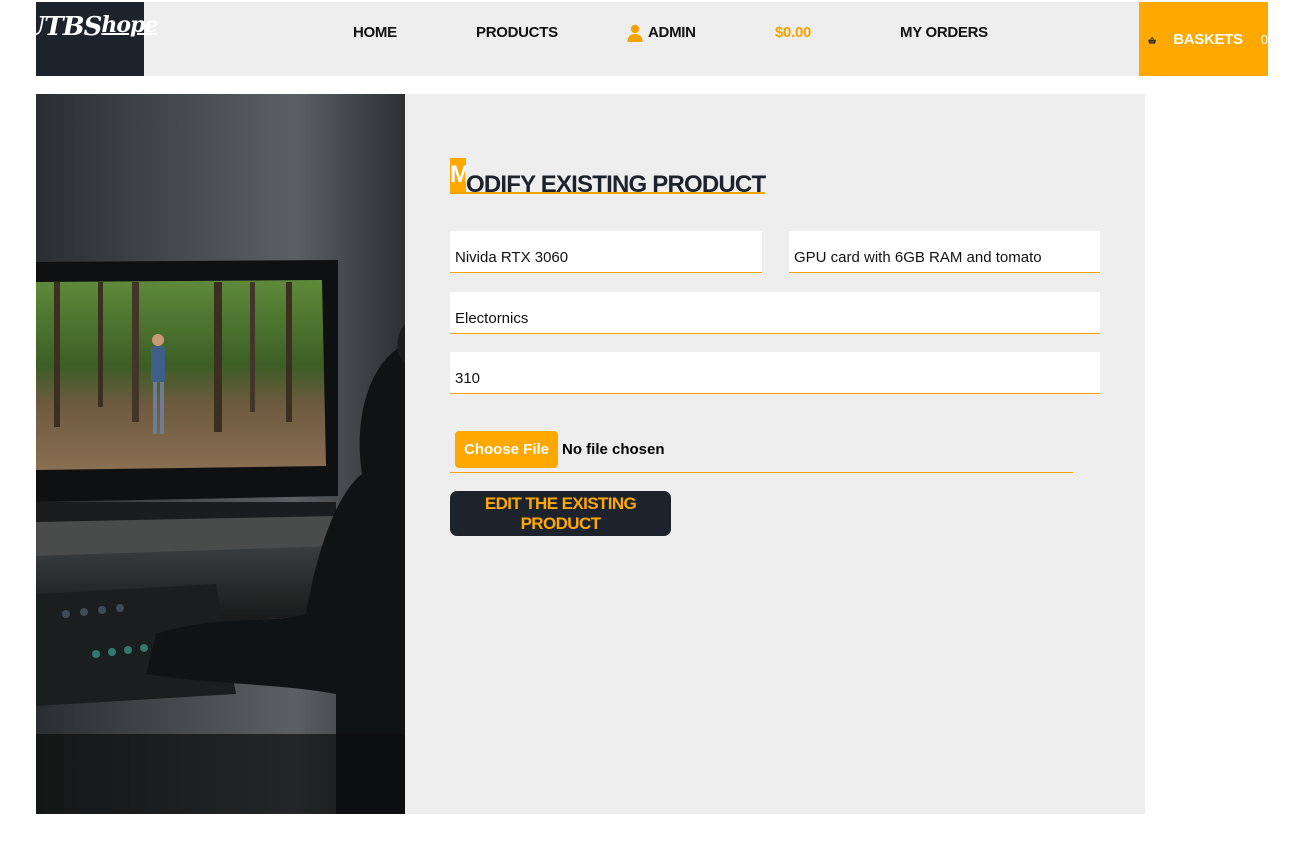 The height and width of the screenshot is (841, 1294). What do you see at coordinates (1152, 40) in the screenshot?
I see `basket-icon` at bounding box center [1152, 40].